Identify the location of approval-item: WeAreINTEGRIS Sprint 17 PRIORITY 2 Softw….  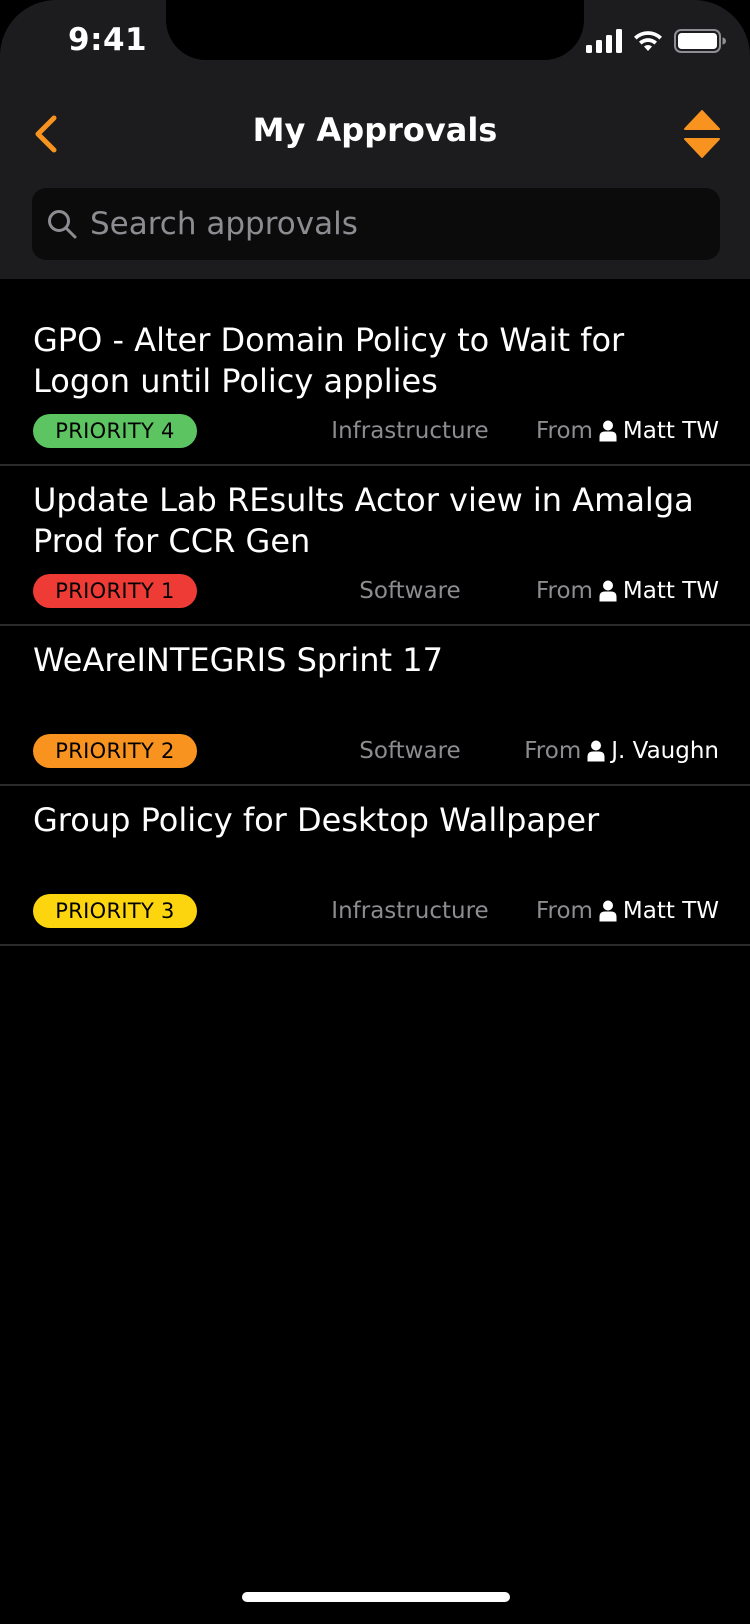
(375, 706).